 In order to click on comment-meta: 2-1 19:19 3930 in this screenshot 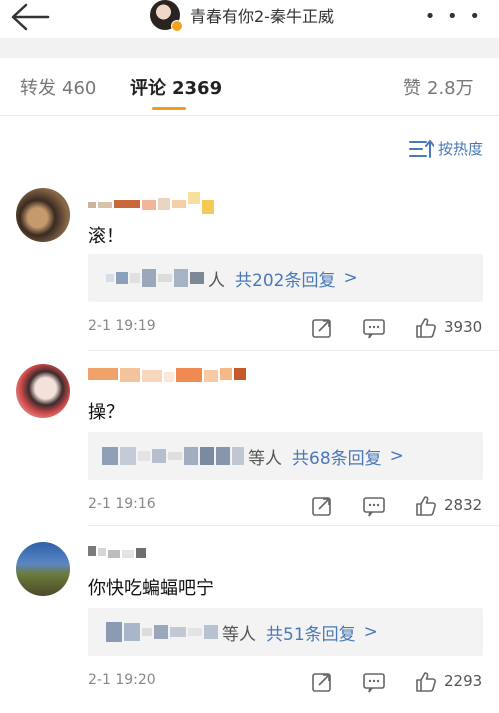, I will do `click(285, 328)`.